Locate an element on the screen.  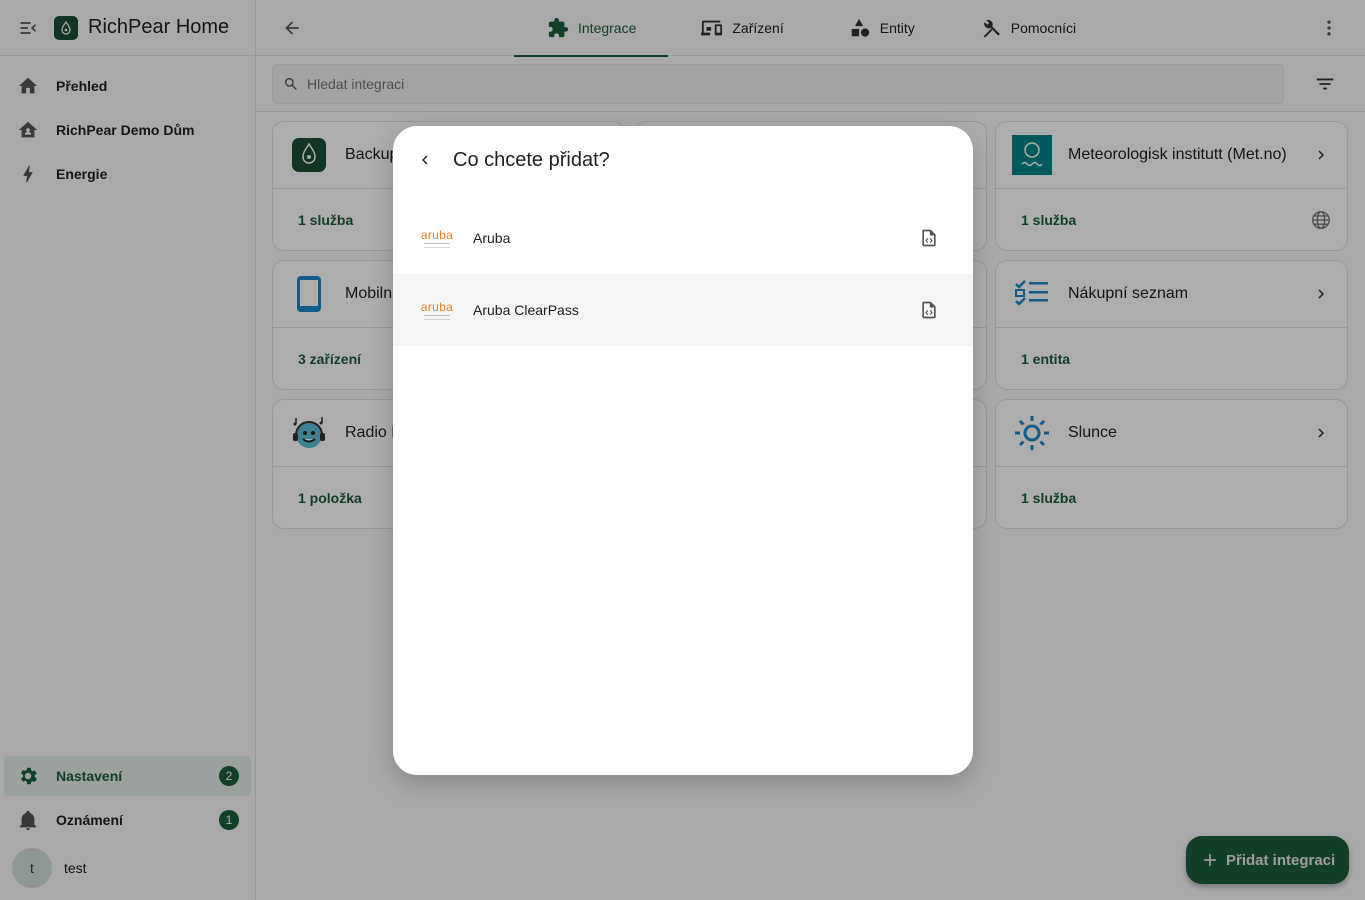
brand-list: aruba Aruba aruba Aruba ClearPass is located at coordinates (683, 274).